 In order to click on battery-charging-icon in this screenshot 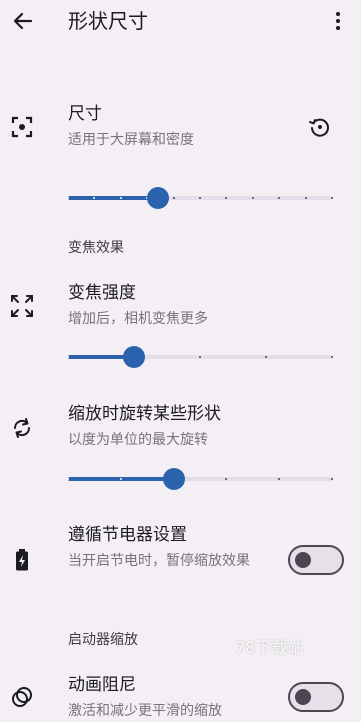, I will do `click(22, 560)`.